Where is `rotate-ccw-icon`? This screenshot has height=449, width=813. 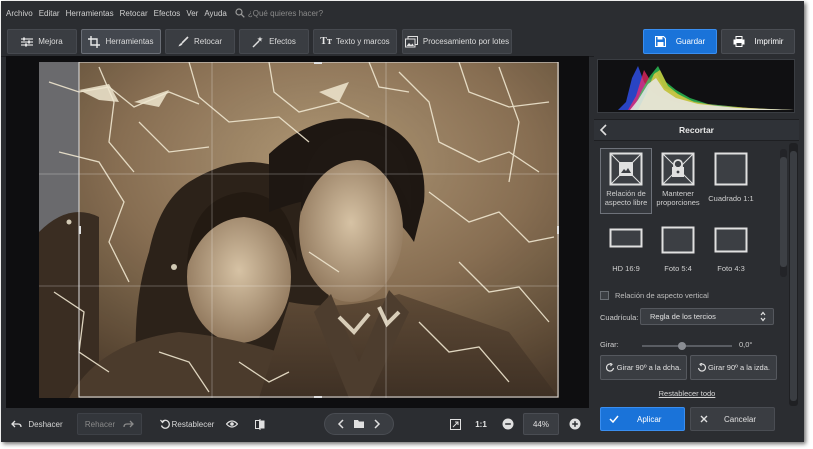 rotate-ccw-icon is located at coordinates (702, 367).